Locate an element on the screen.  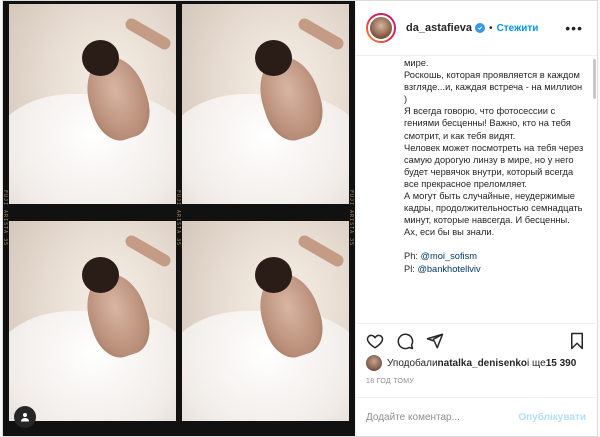
credit-photographer: Ph: @moi_sofism is located at coordinates (495, 256).